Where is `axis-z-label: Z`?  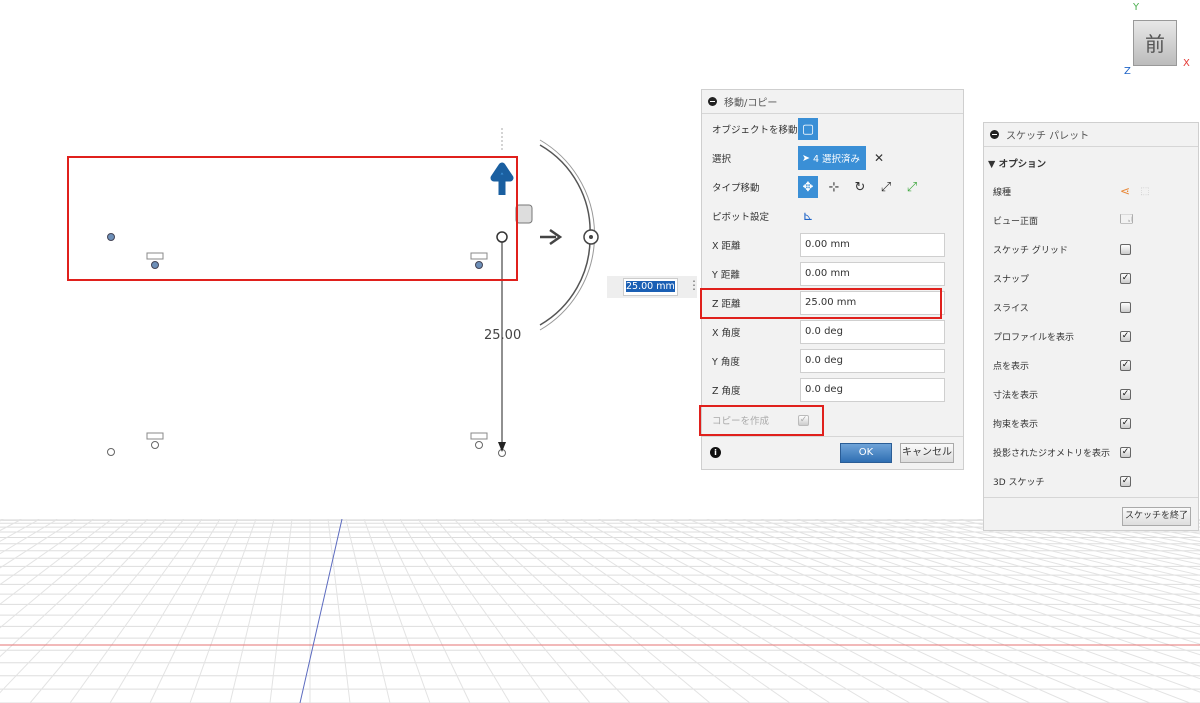
axis-z-label: Z is located at coordinates (1127, 71).